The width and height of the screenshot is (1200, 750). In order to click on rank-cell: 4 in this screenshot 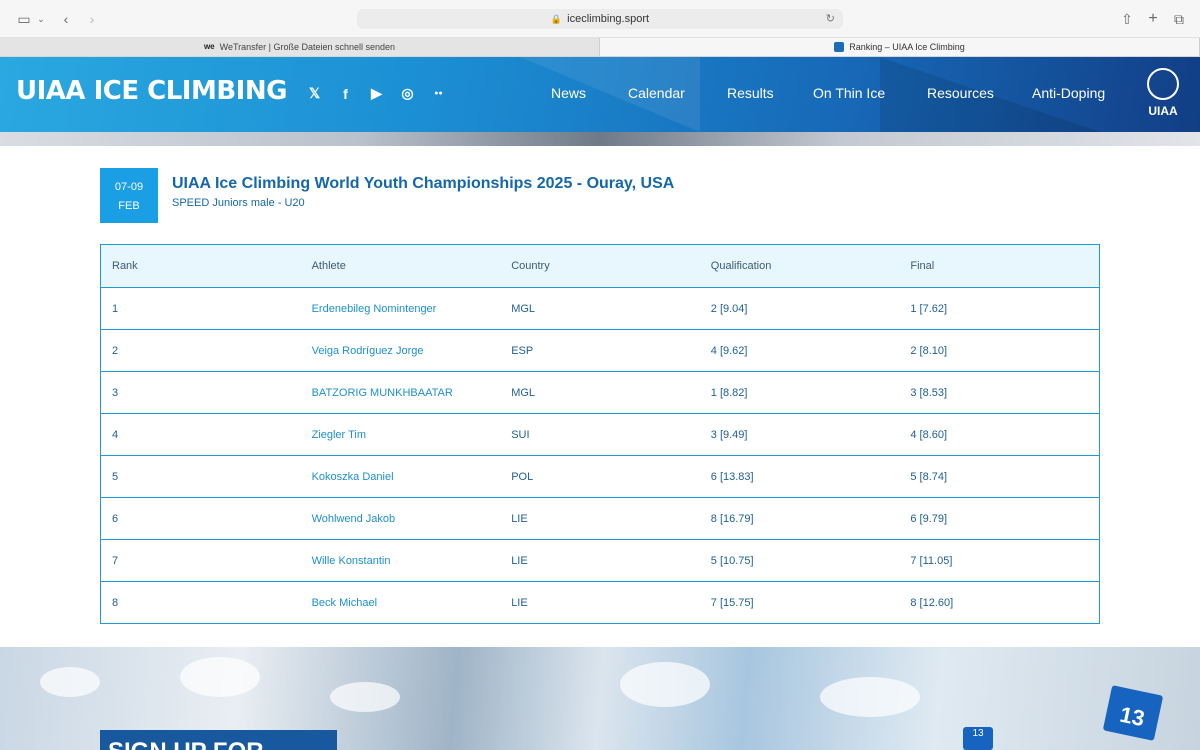, I will do `click(115, 434)`.